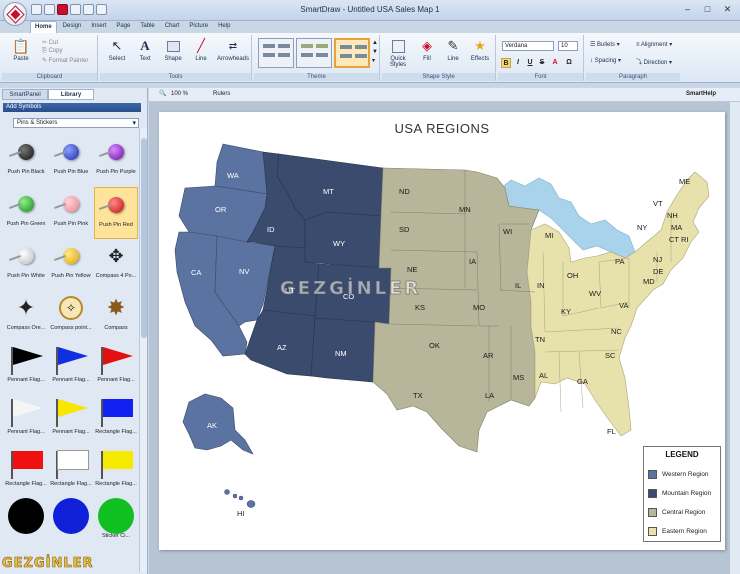 The height and width of the screenshot is (574, 740). I want to click on symbol-push-pin-green: Push Pin Green, so click(26, 213).